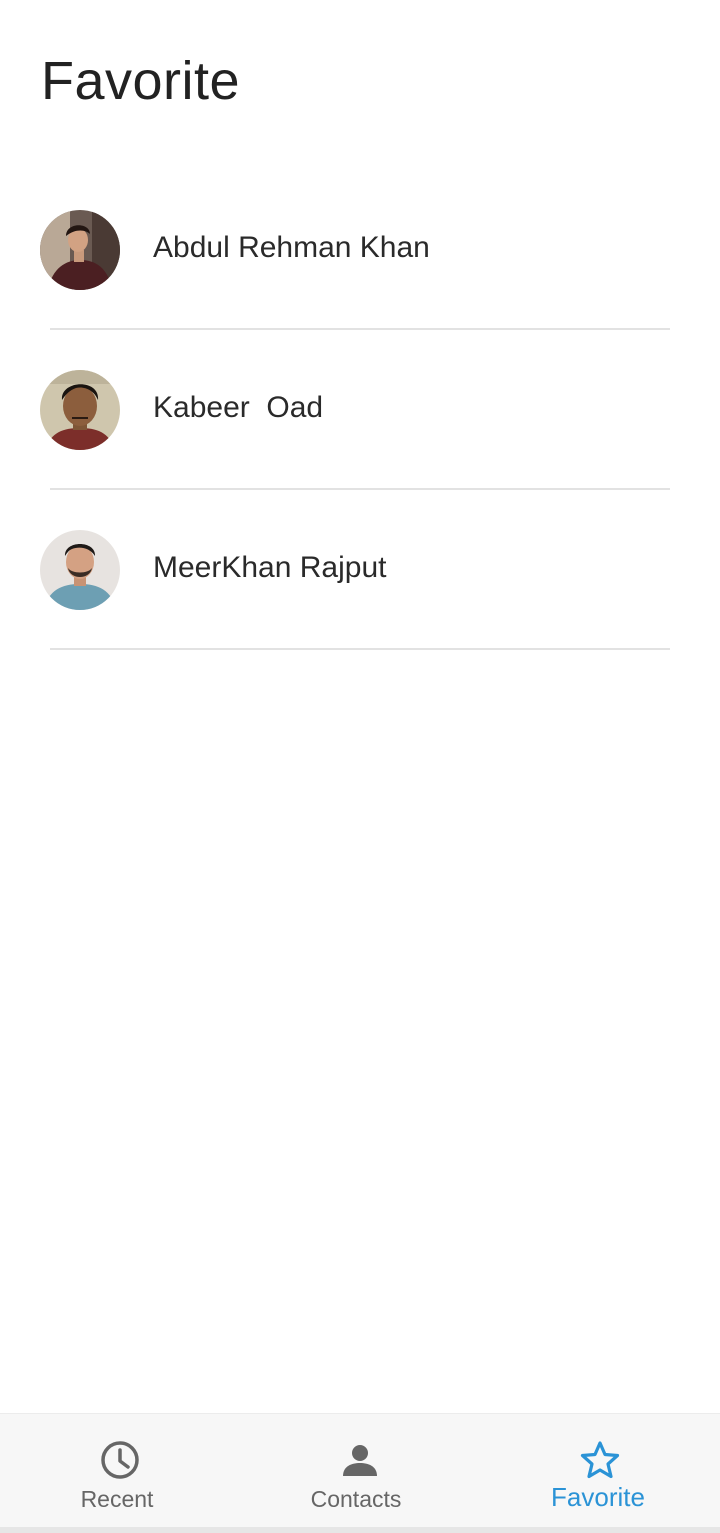 The height and width of the screenshot is (1533, 720). I want to click on contact-row-abdul-rehman-khan: Abdul Rehman Khan, so click(360, 250).